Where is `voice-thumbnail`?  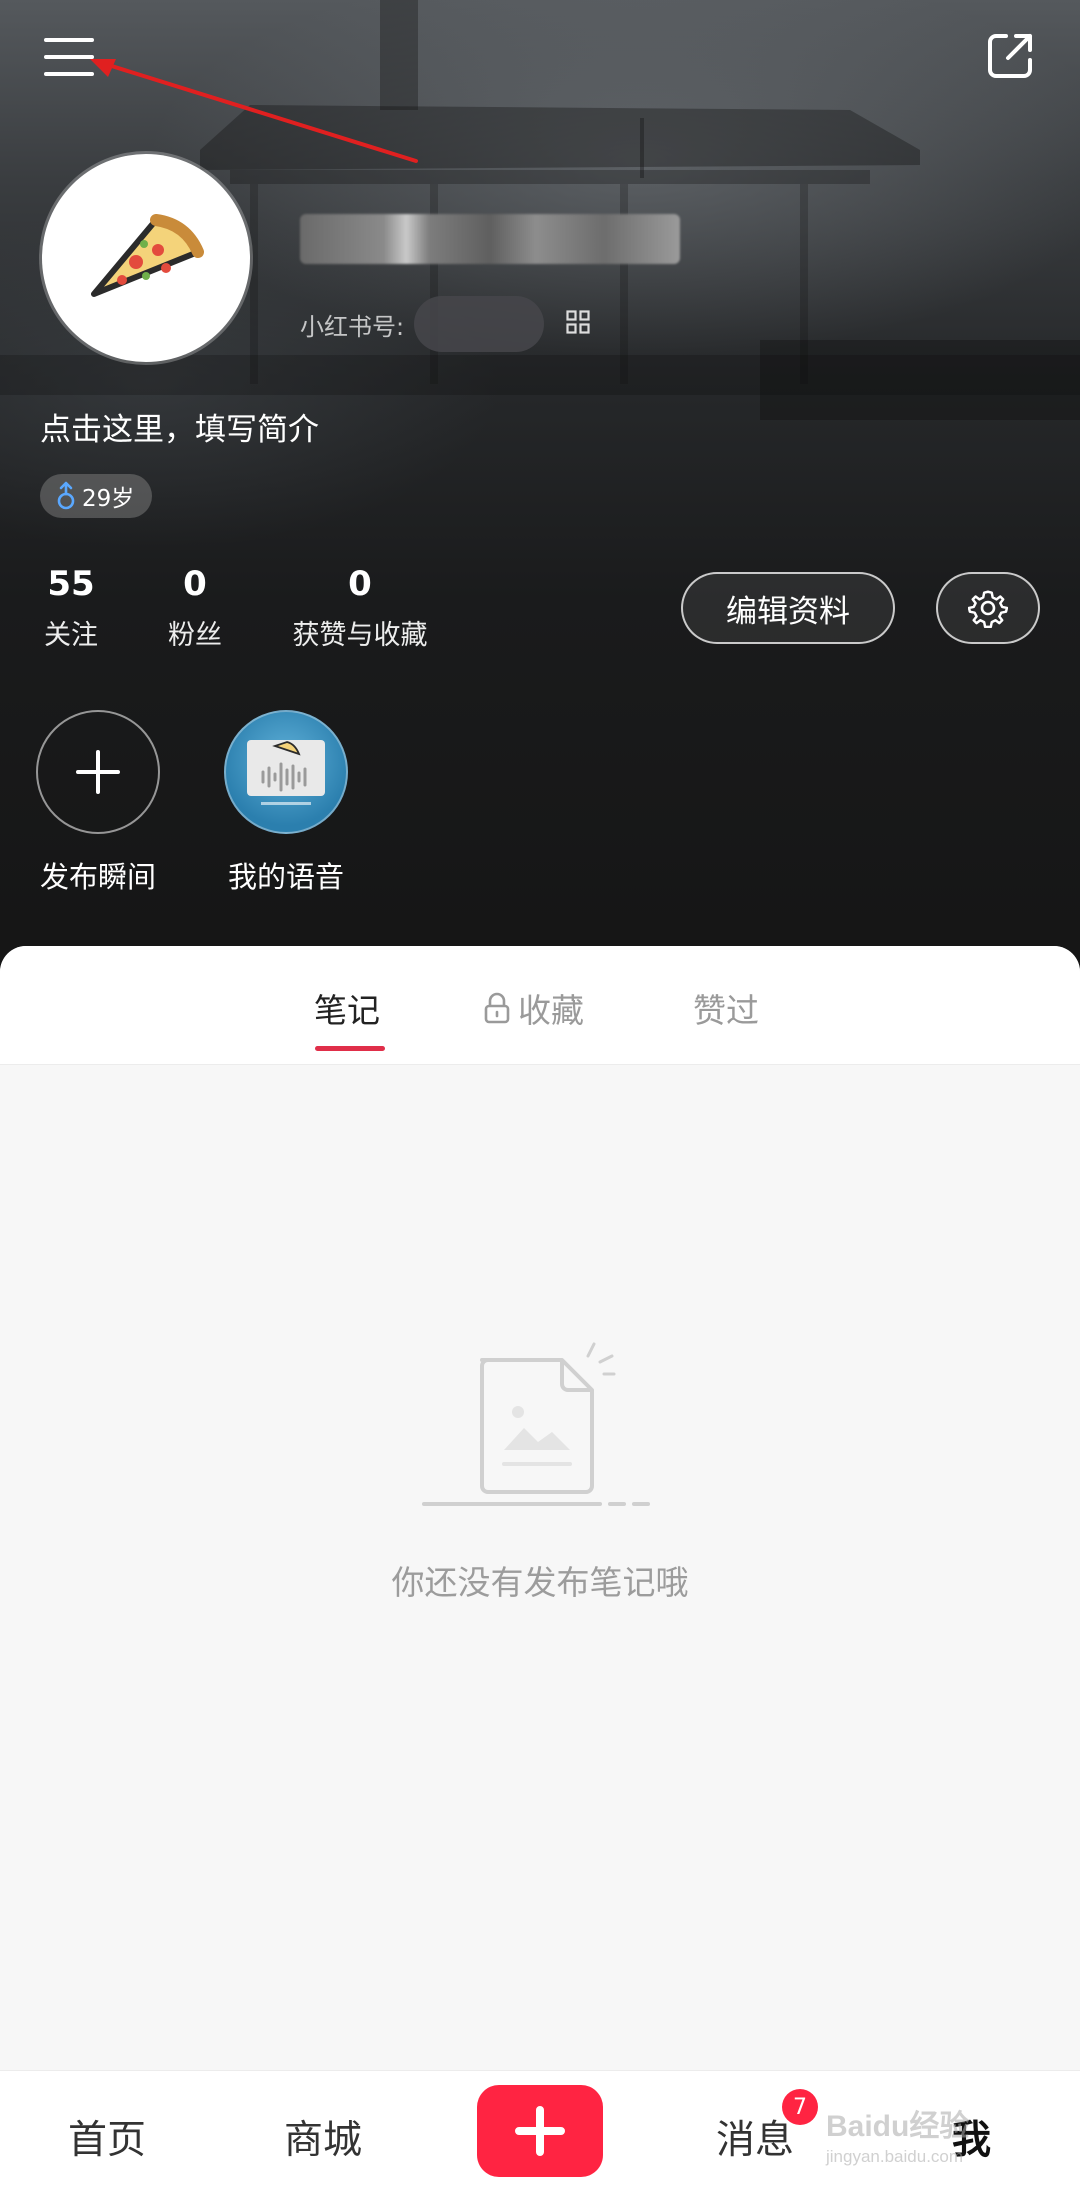 voice-thumbnail is located at coordinates (286, 772).